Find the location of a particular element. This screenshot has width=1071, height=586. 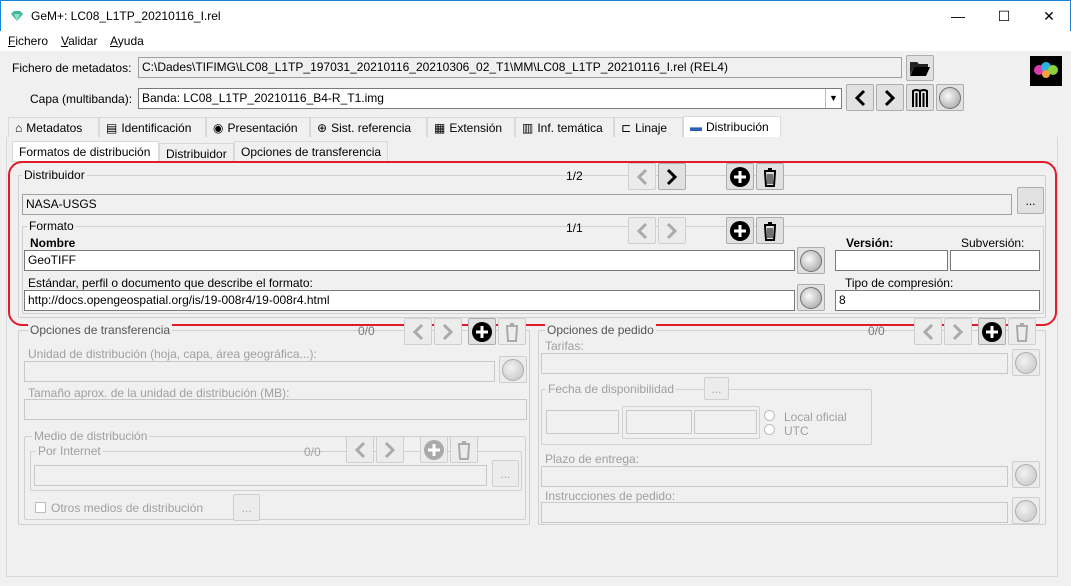

internet-prev-button is located at coordinates (360, 449).